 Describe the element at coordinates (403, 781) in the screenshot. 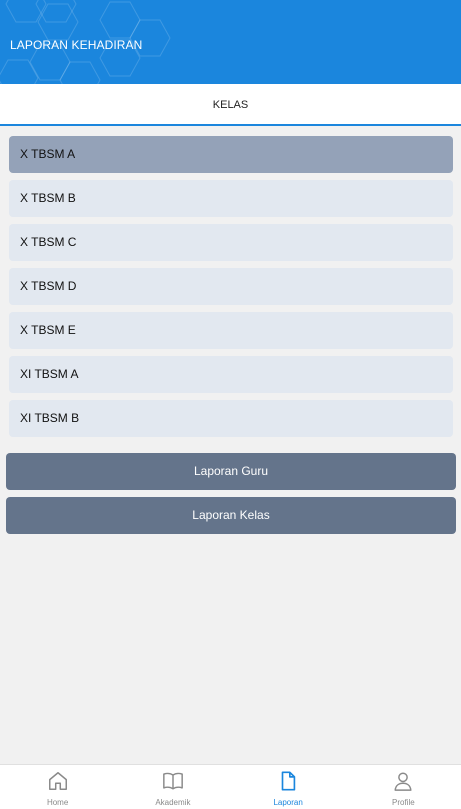

I see `user-icon` at that location.